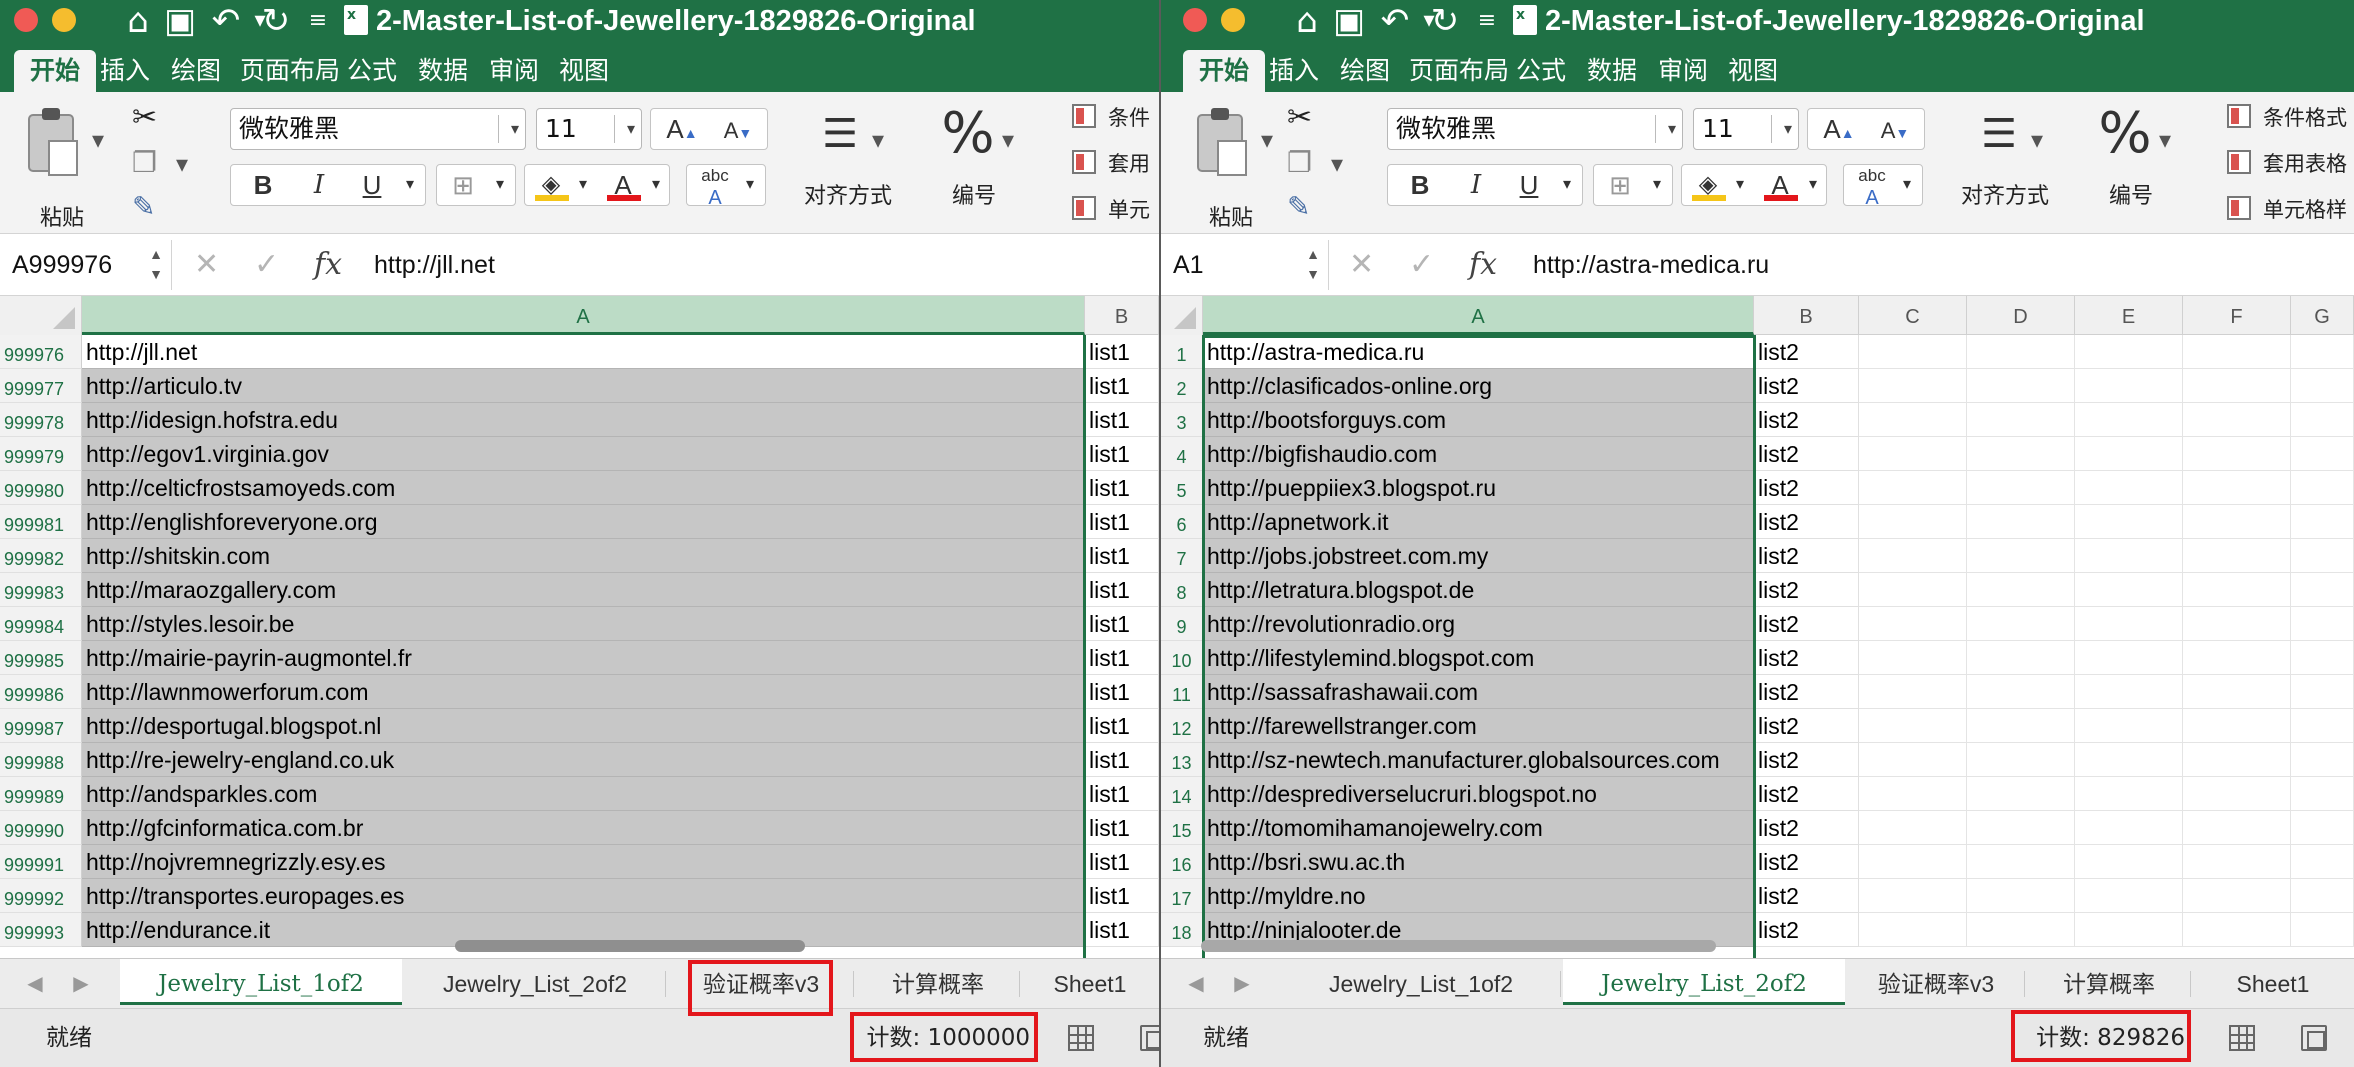 The width and height of the screenshot is (2354, 1067). Describe the element at coordinates (41, 726) in the screenshot. I see `row-number: 999987` at that location.